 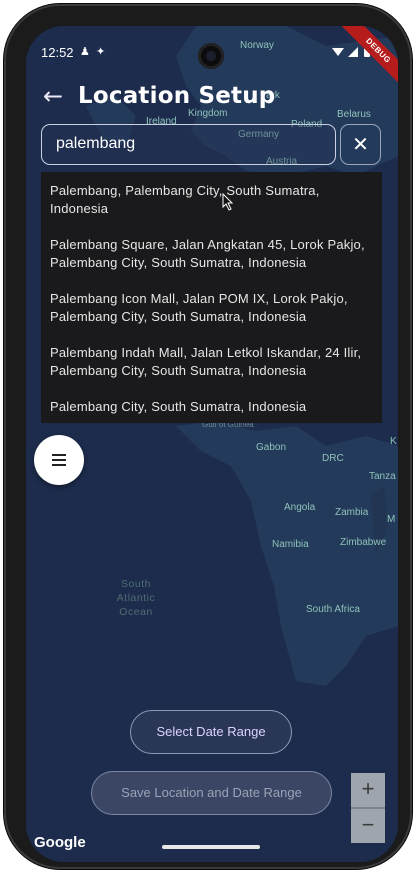 What do you see at coordinates (136, 598) in the screenshot?
I see `map-label-ocean: South Atlantic Ocean` at bounding box center [136, 598].